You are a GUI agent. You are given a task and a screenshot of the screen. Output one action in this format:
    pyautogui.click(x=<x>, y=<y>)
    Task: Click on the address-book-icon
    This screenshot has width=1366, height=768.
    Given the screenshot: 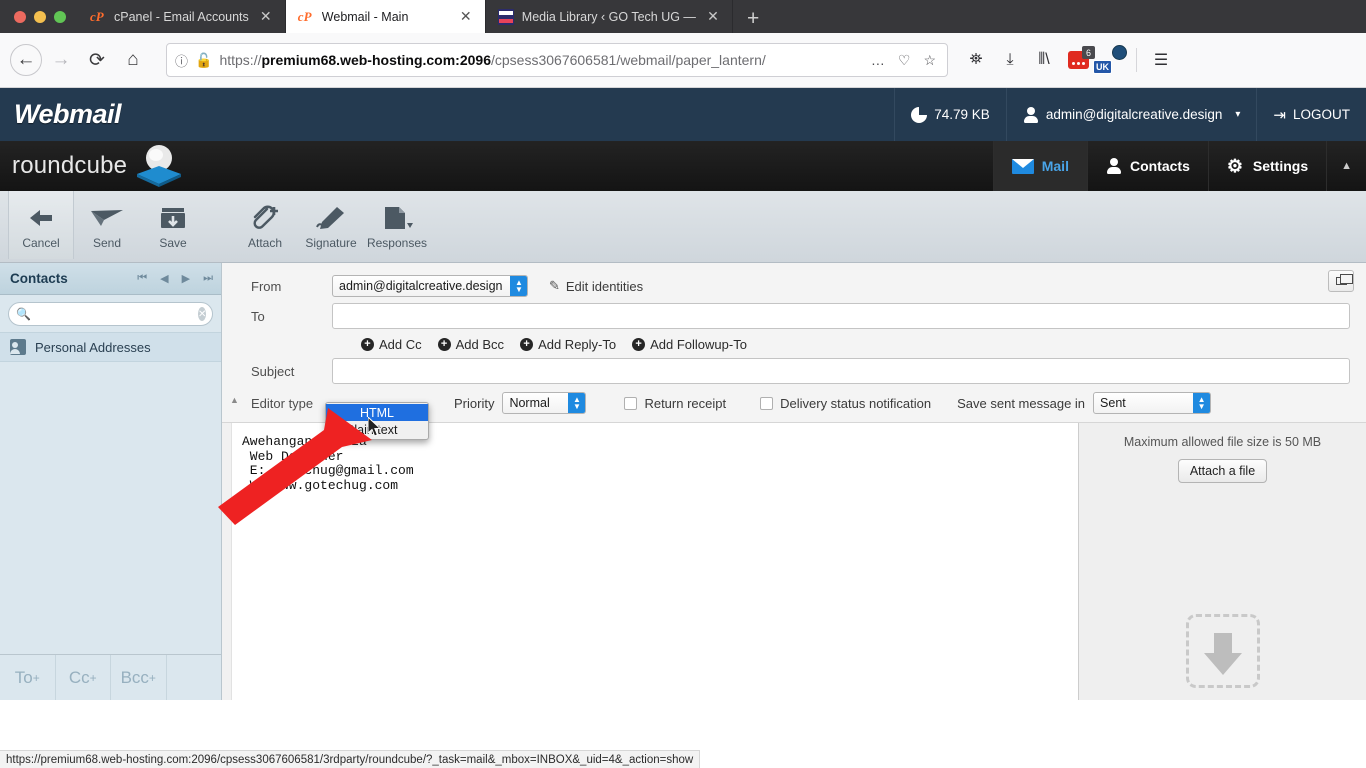 What is the action you would take?
    pyautogui.click(x=18, y=347)
    